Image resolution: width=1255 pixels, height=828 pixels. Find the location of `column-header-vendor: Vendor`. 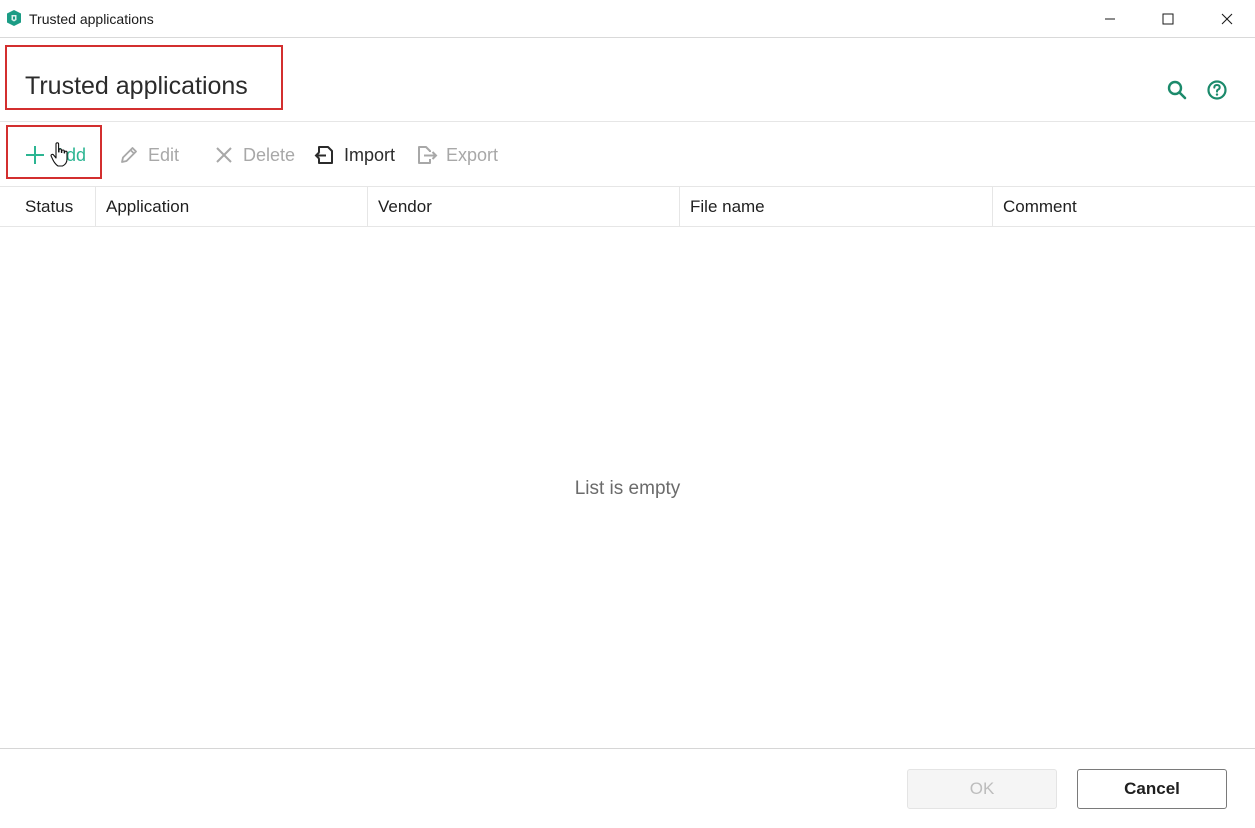

column-header-vendor: Vendor is located at coordinates (523, 206).